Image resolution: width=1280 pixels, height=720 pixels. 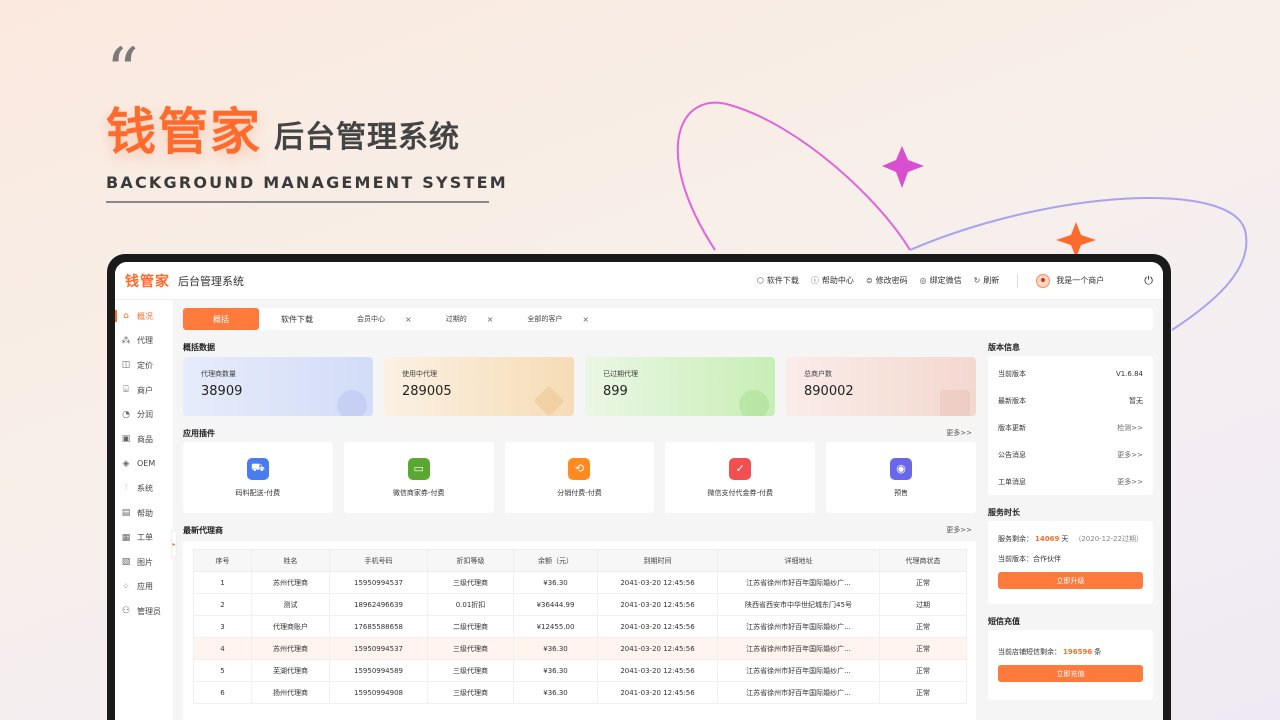 What do you see at coordinates (555, 560) in the screenshot?
I see `column-header: 余额（元）` at bounding box center [555, 560].